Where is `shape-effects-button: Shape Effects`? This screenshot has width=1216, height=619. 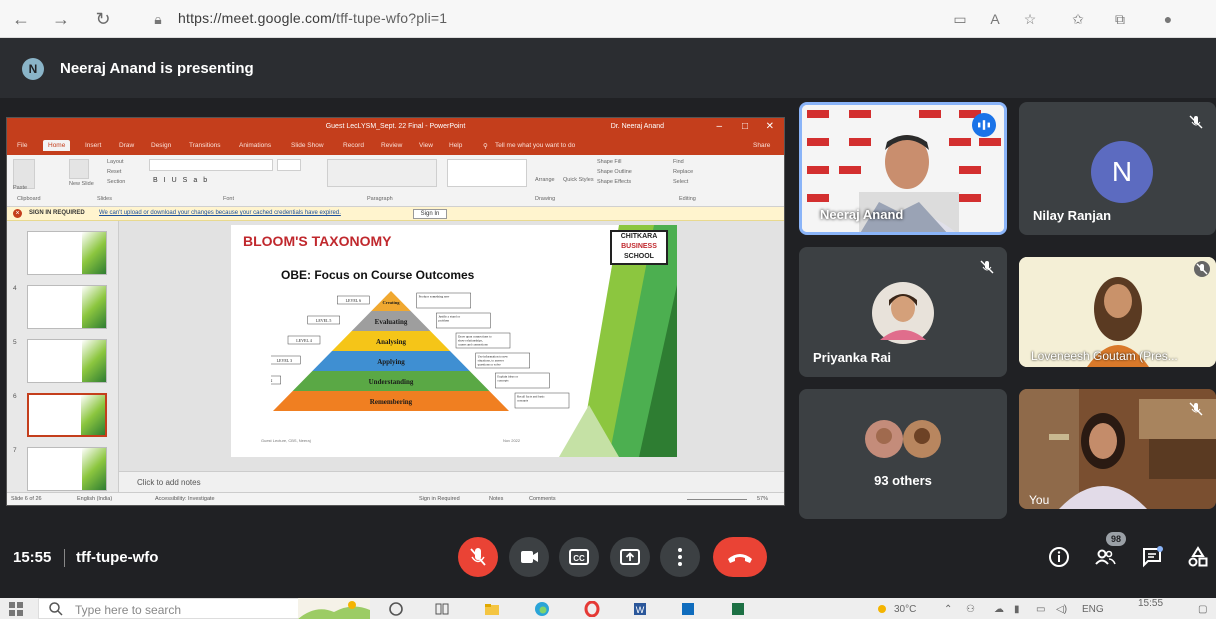 shape-effects-button: Shape Effects is located at coordinates (614, 182).